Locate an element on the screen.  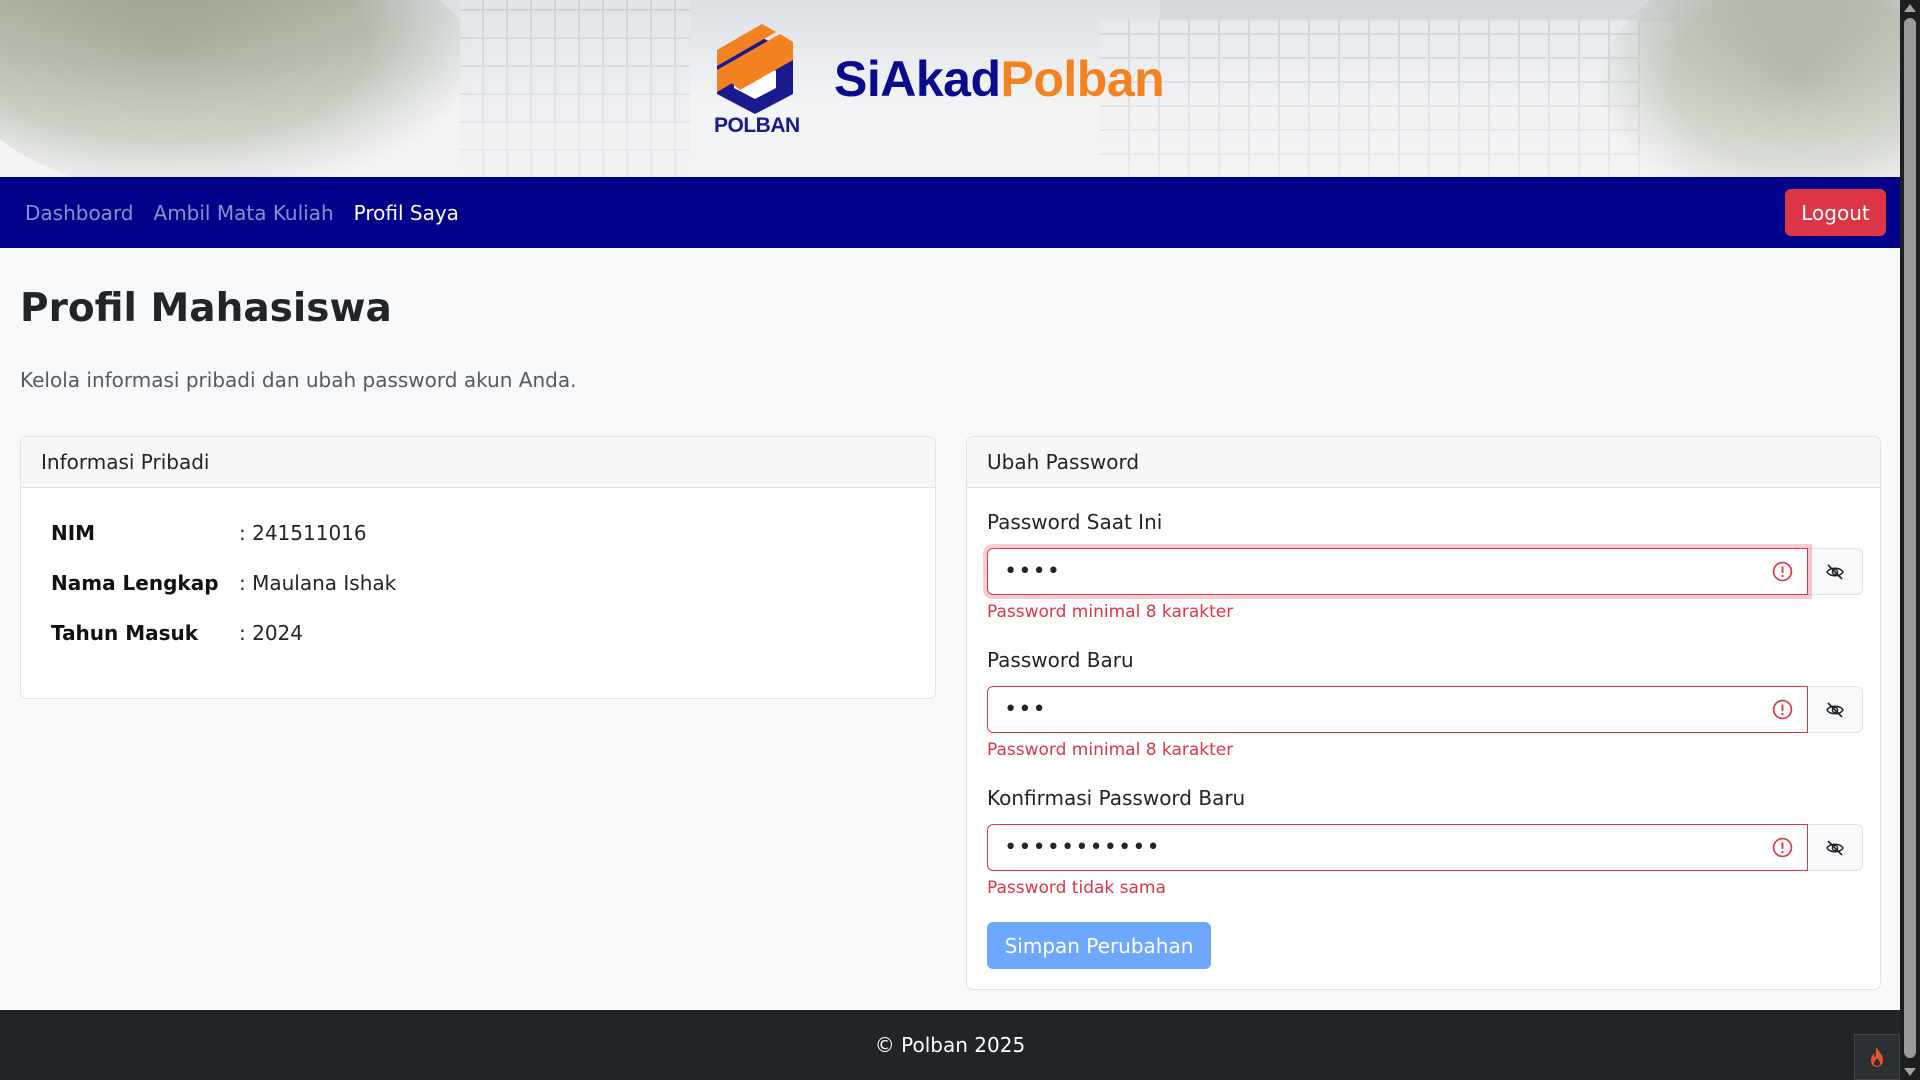
info-value: : Maulana Ishak is located at coordinates (318, 583).